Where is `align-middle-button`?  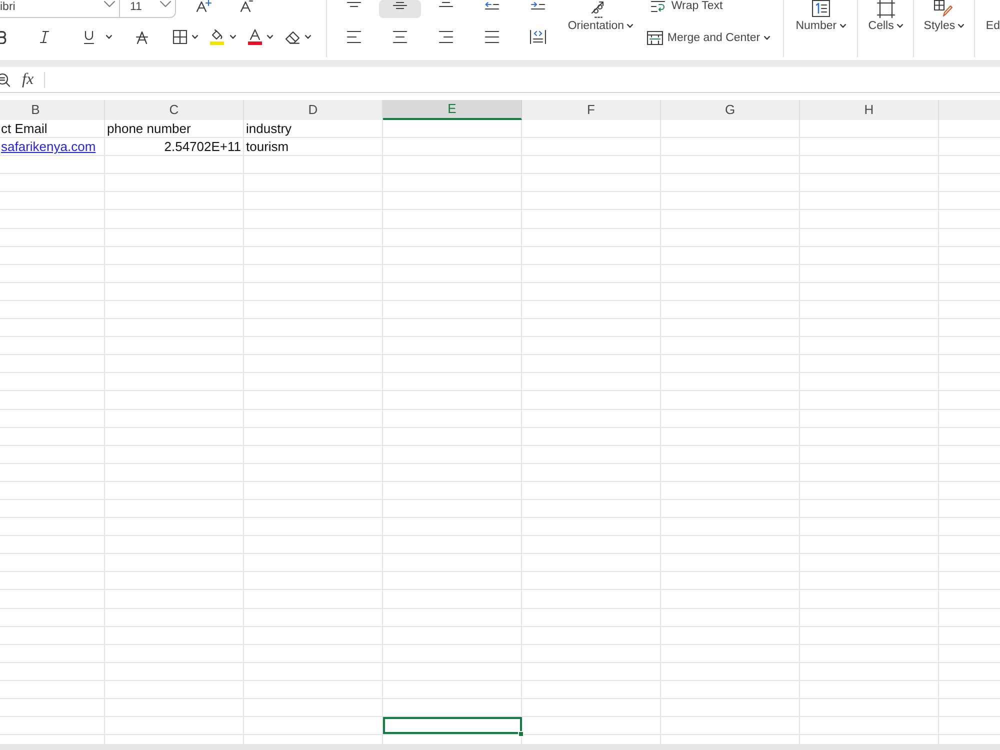 align-middle-button is located at coordinates (399, 9).